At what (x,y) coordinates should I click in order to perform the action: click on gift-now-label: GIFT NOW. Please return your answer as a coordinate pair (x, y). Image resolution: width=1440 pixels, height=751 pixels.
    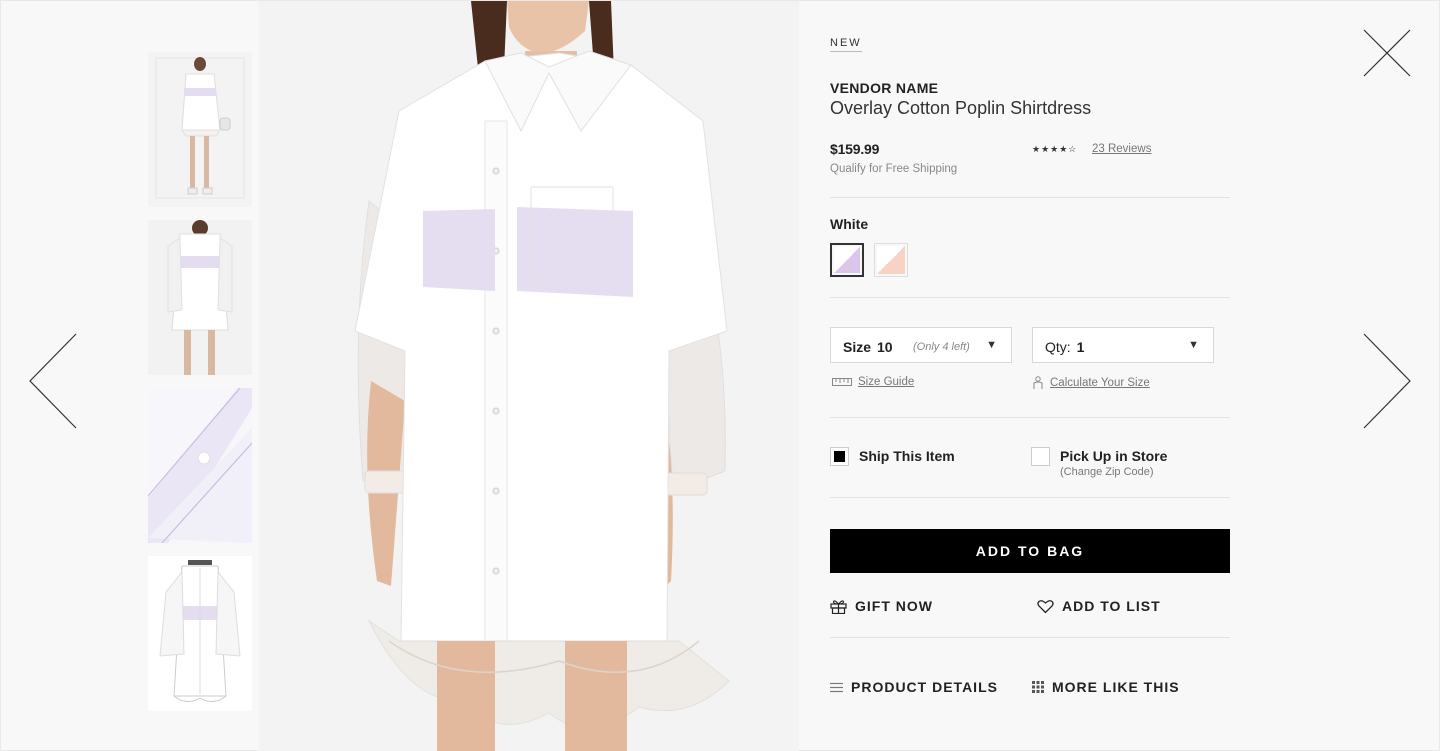
    Looking at the image, I should click on (894, 606).